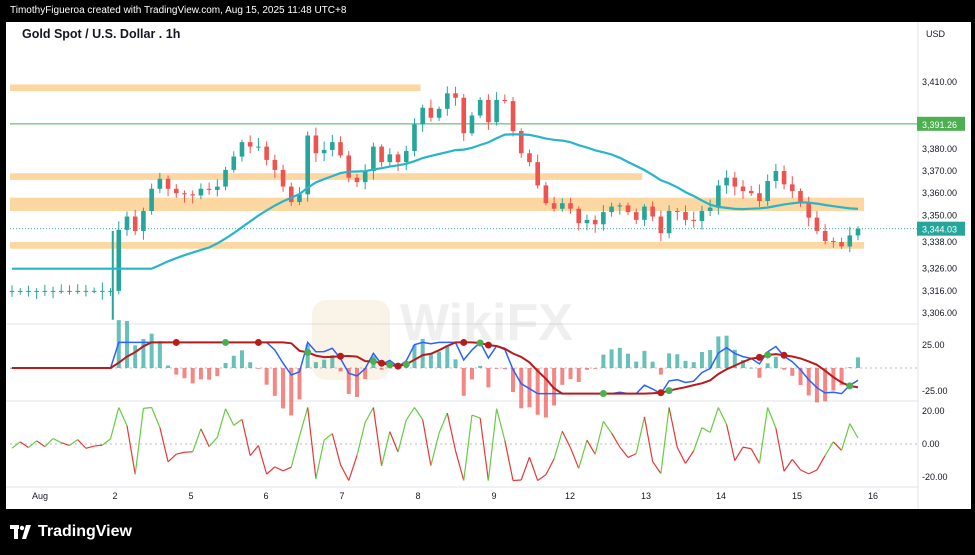  Describe the element at coordinates (939, 269) in the screenshot. I see `price-axis-label: 3,326.00` at that location.